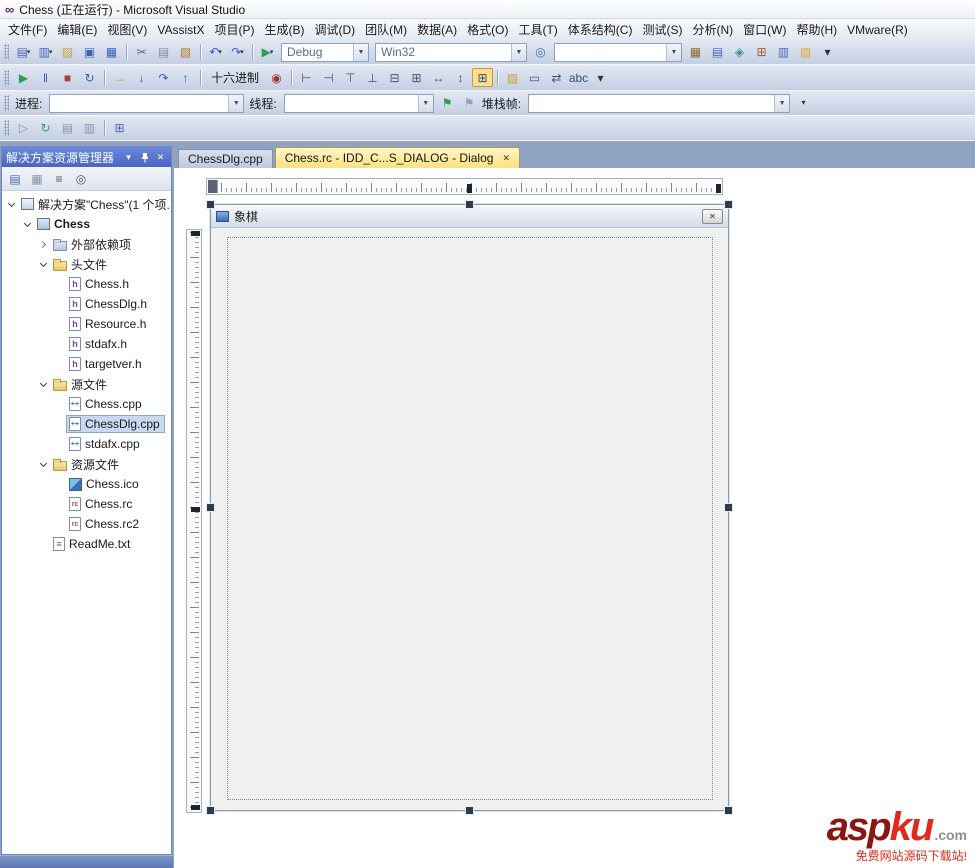  What do you see at coordinates (86, 284) in the screenshot?
I see `tree-item: h Chess.h` at bounding box center [86, 284].